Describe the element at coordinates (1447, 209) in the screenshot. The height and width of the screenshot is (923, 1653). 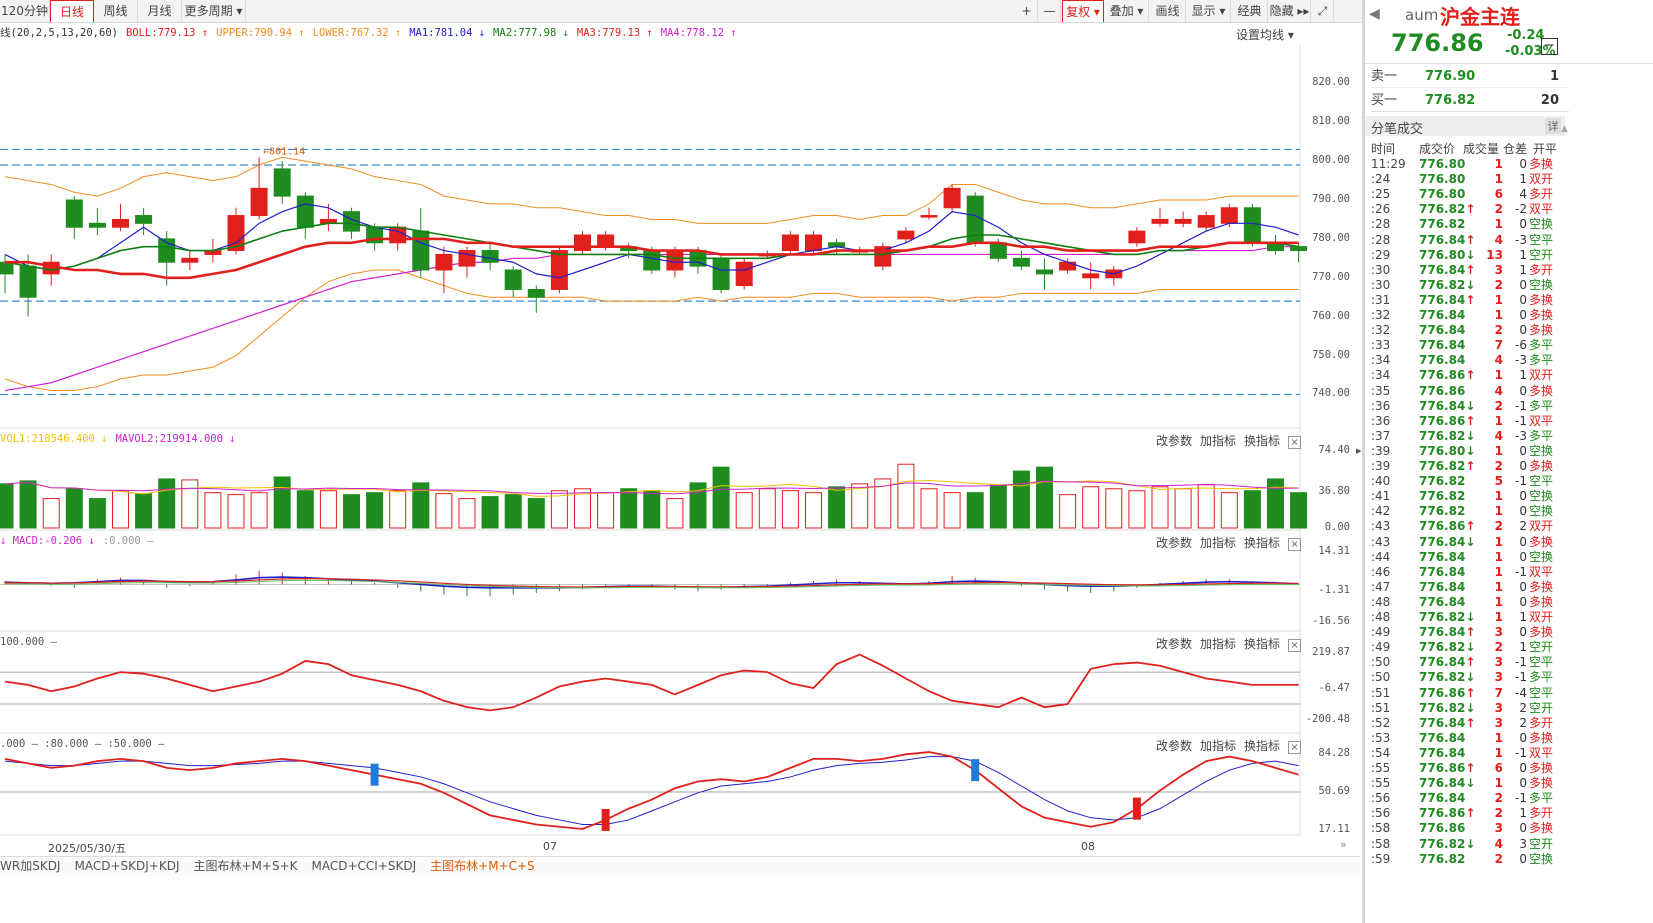
I see `trade-price: 776.82↑` at that location.